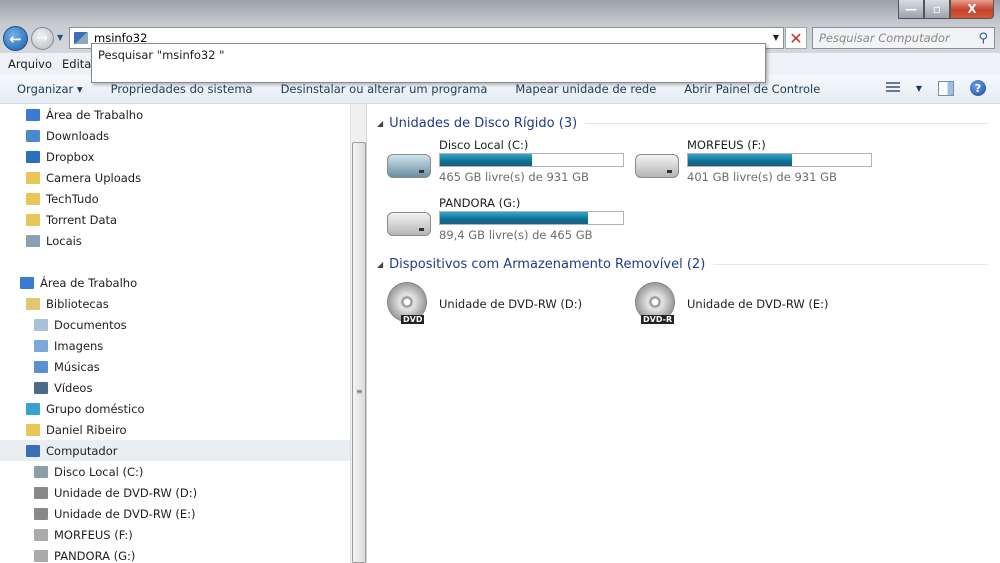  What do you see at coordinates (175, 471) in the screenshot?
I see `sidebar-item: Disco Local (C:)` at bounding box center [175, 471].